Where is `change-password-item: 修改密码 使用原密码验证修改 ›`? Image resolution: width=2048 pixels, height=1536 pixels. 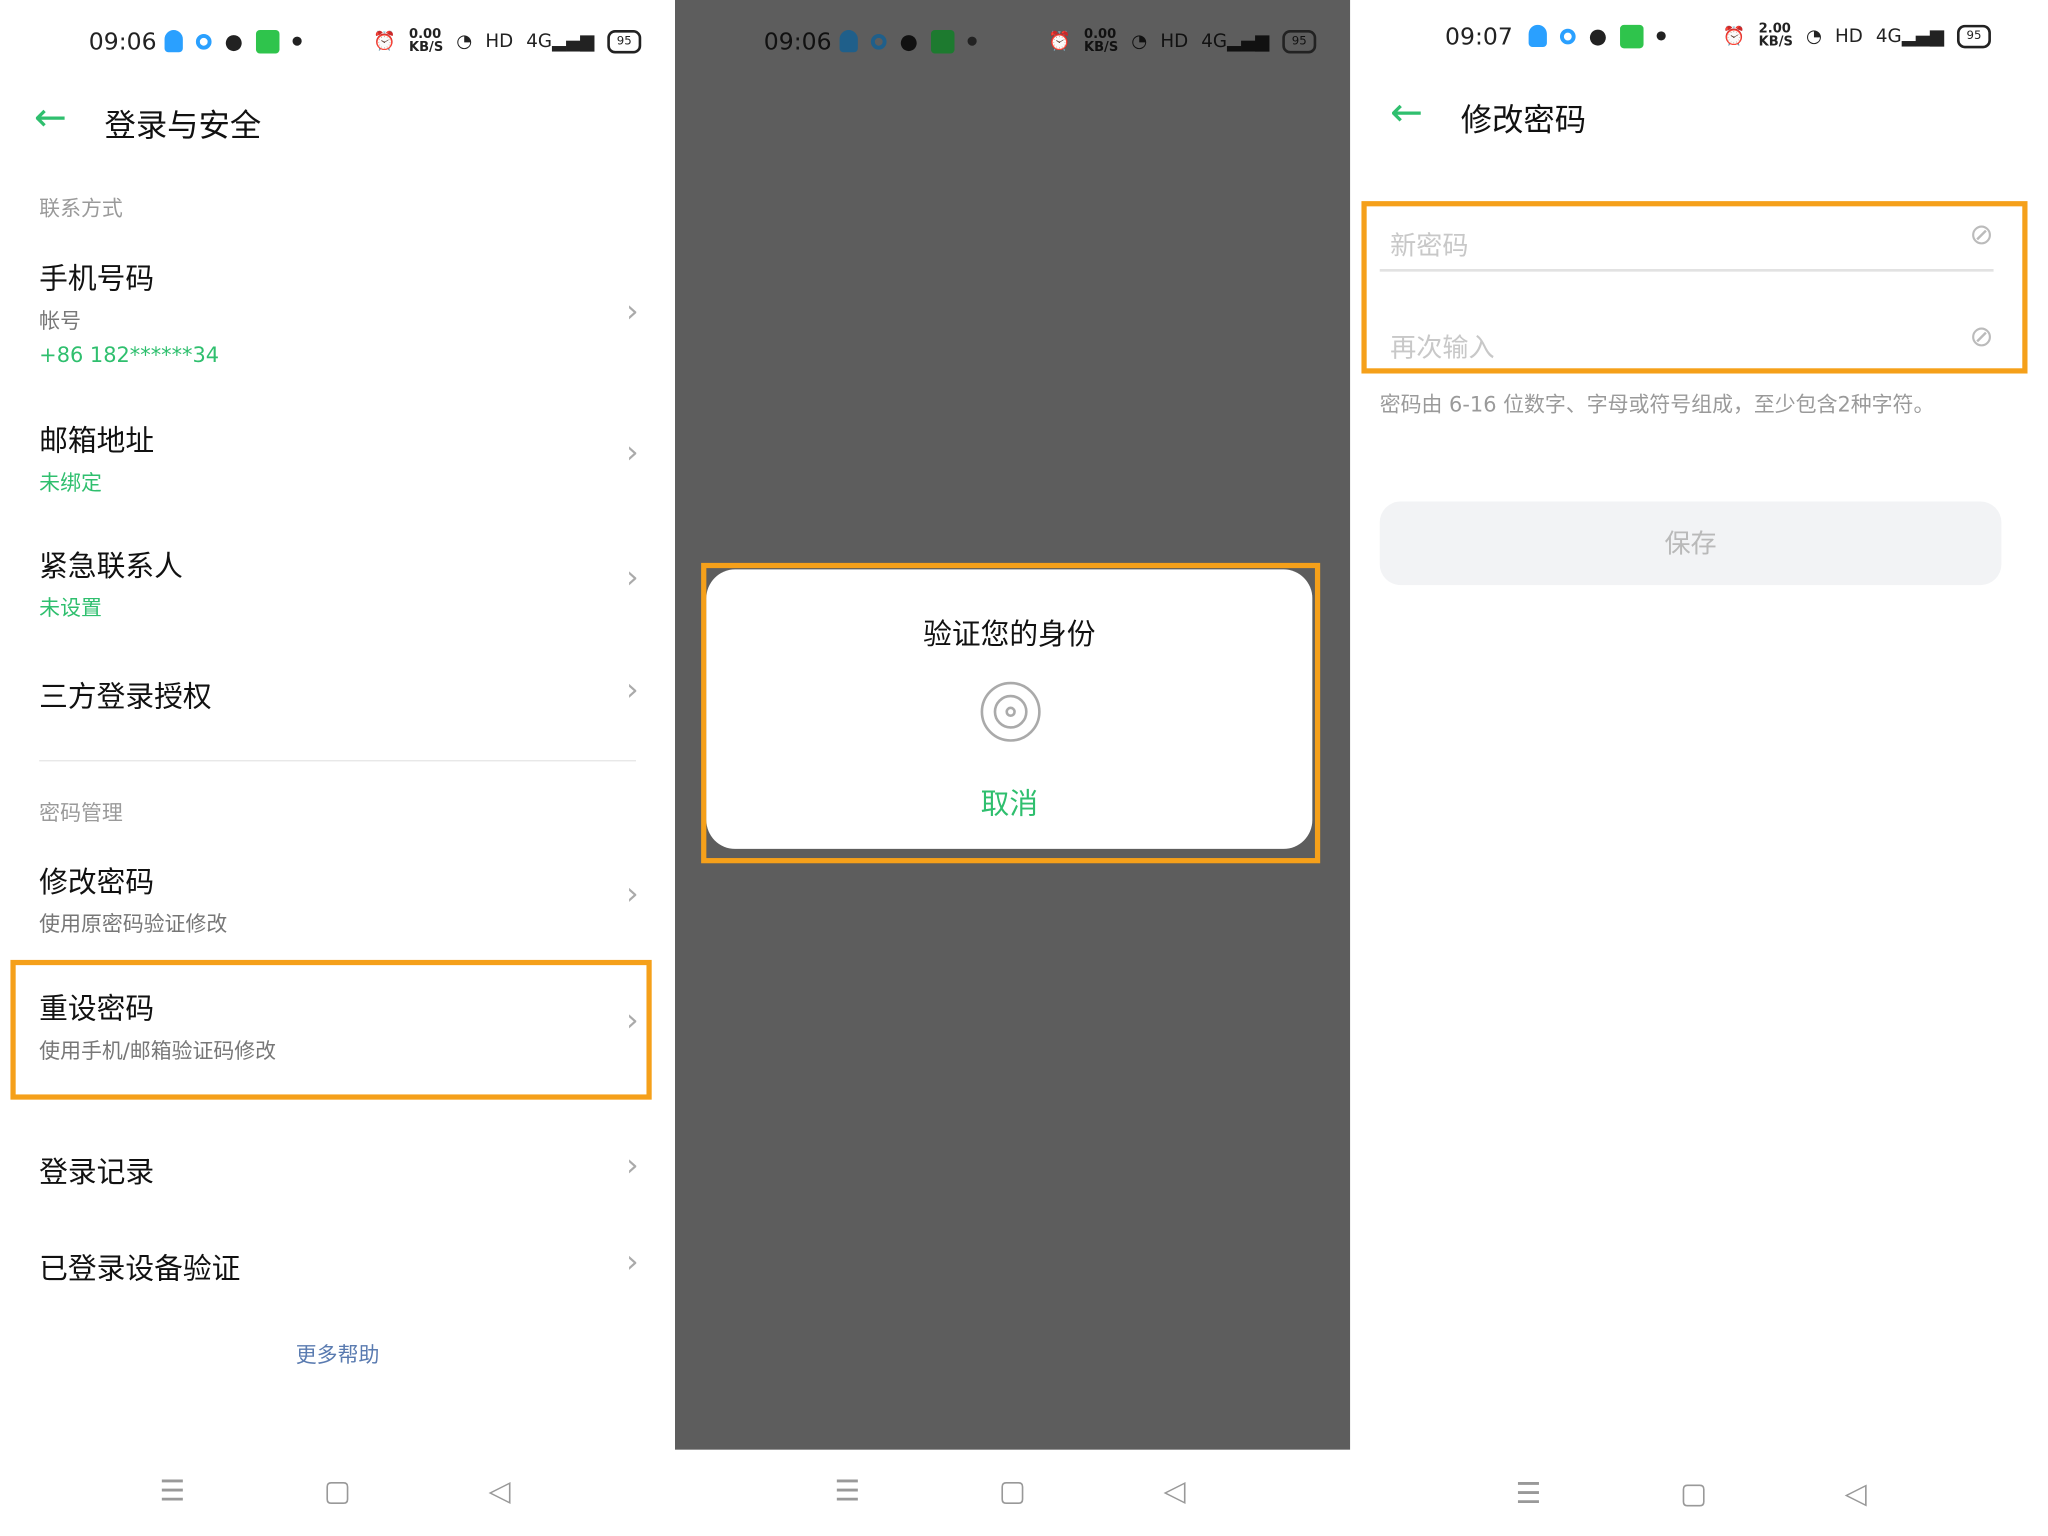 change-password-item: 修改密码 使用原密码验证修改 › is located at coordinates (330, 897).